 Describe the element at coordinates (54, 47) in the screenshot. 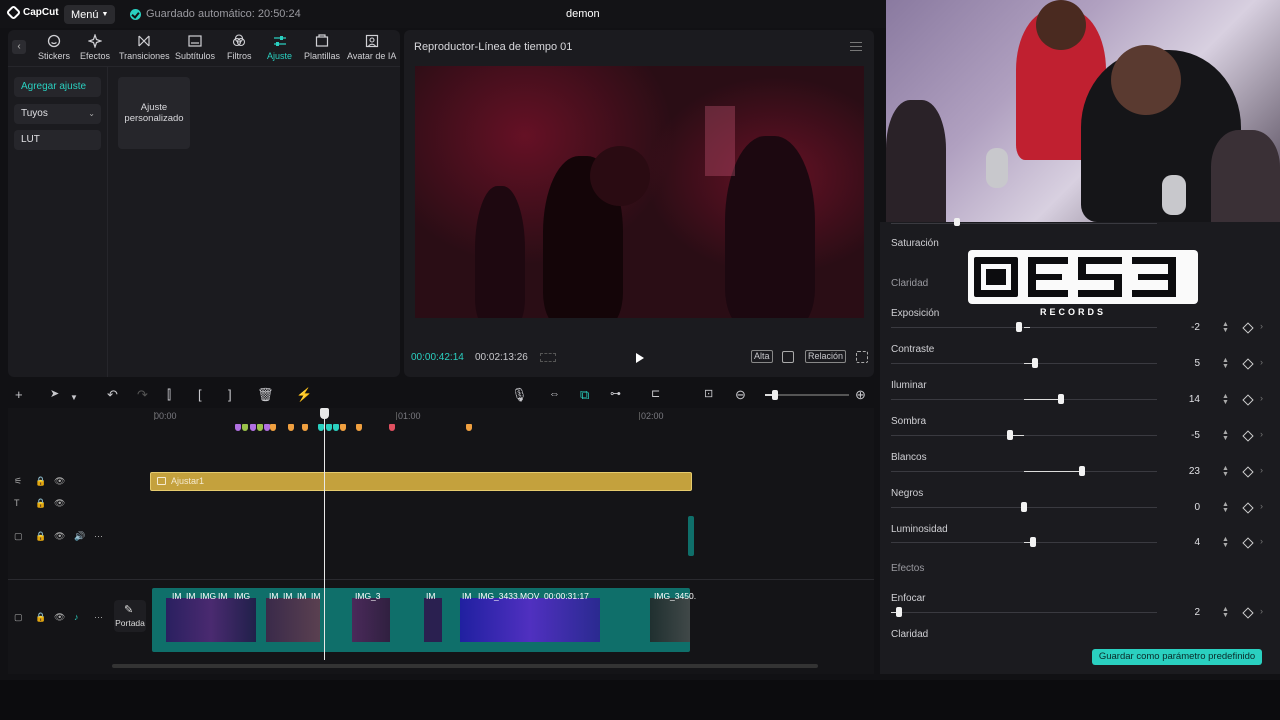

I see `tab-stickers: Stickers` at that location.